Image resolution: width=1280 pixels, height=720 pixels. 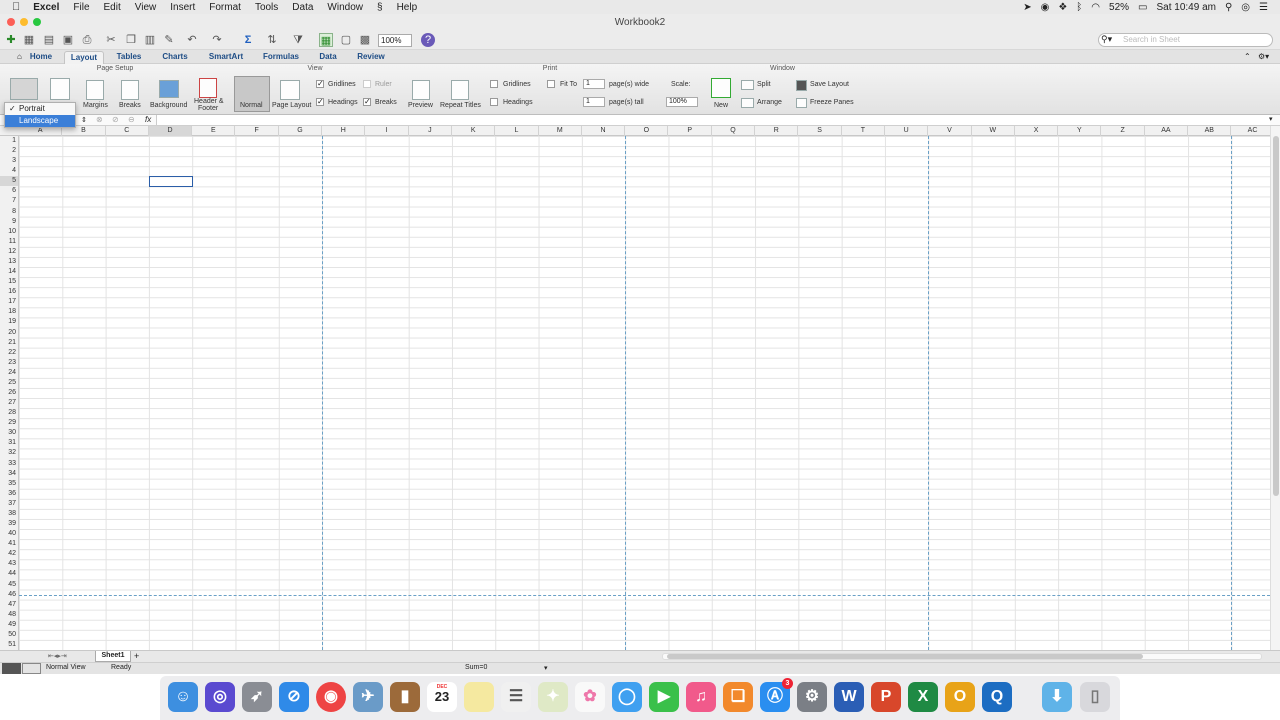 I want to click on zoom-select: 100%, so click(x=395, y=40).